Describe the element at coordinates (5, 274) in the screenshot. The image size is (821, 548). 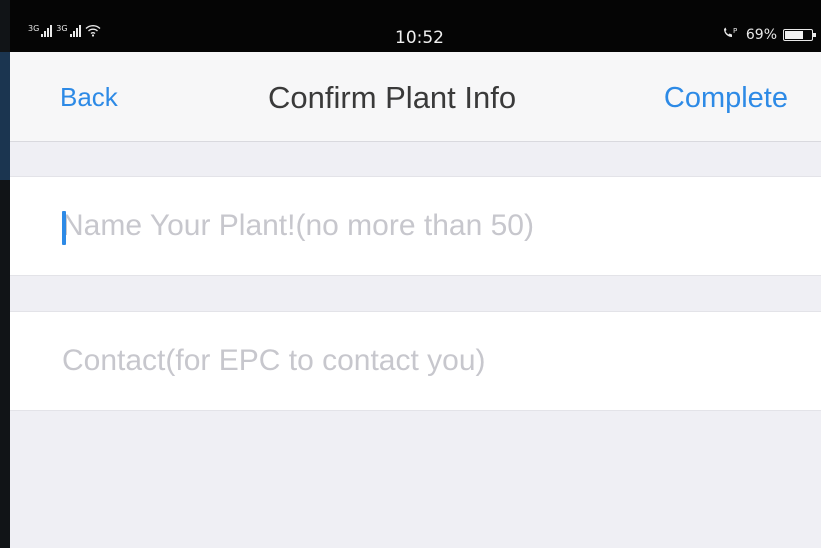
I see `device-edge` at that location.